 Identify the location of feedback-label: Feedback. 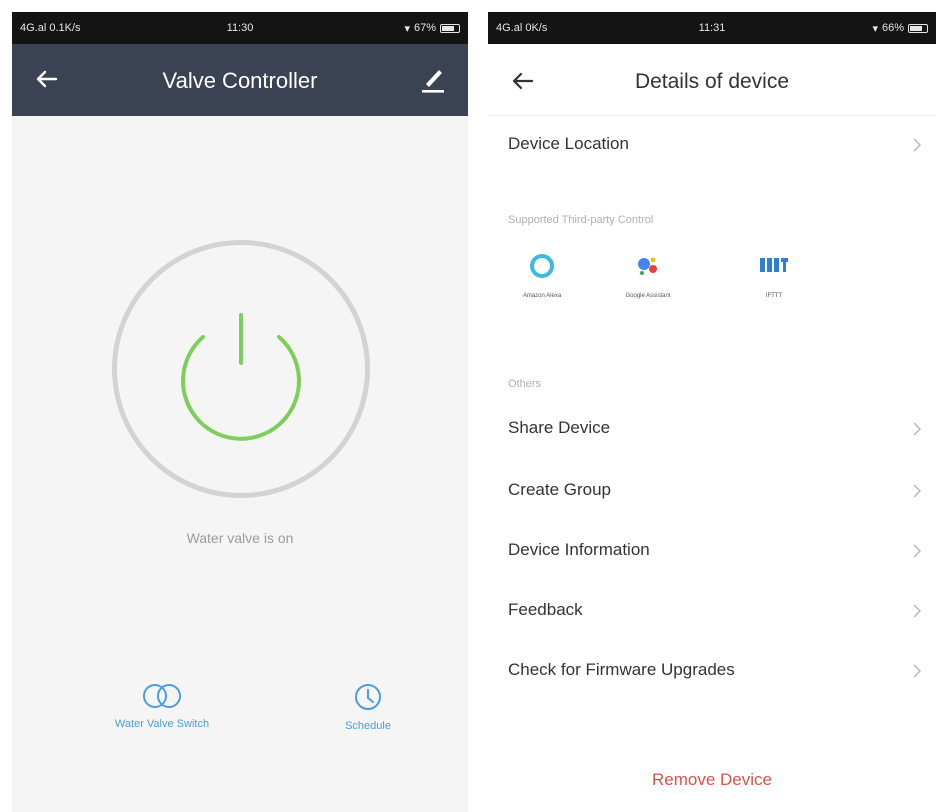
(545, 609).